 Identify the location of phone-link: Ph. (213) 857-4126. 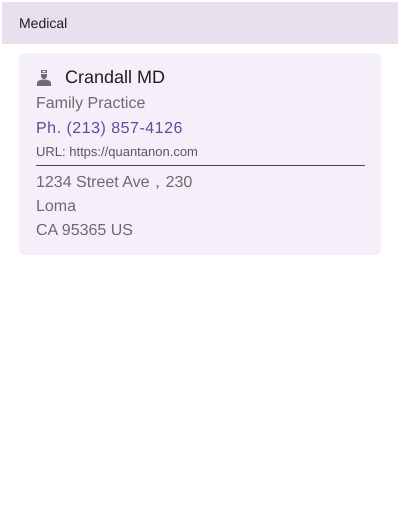
(200, 129).